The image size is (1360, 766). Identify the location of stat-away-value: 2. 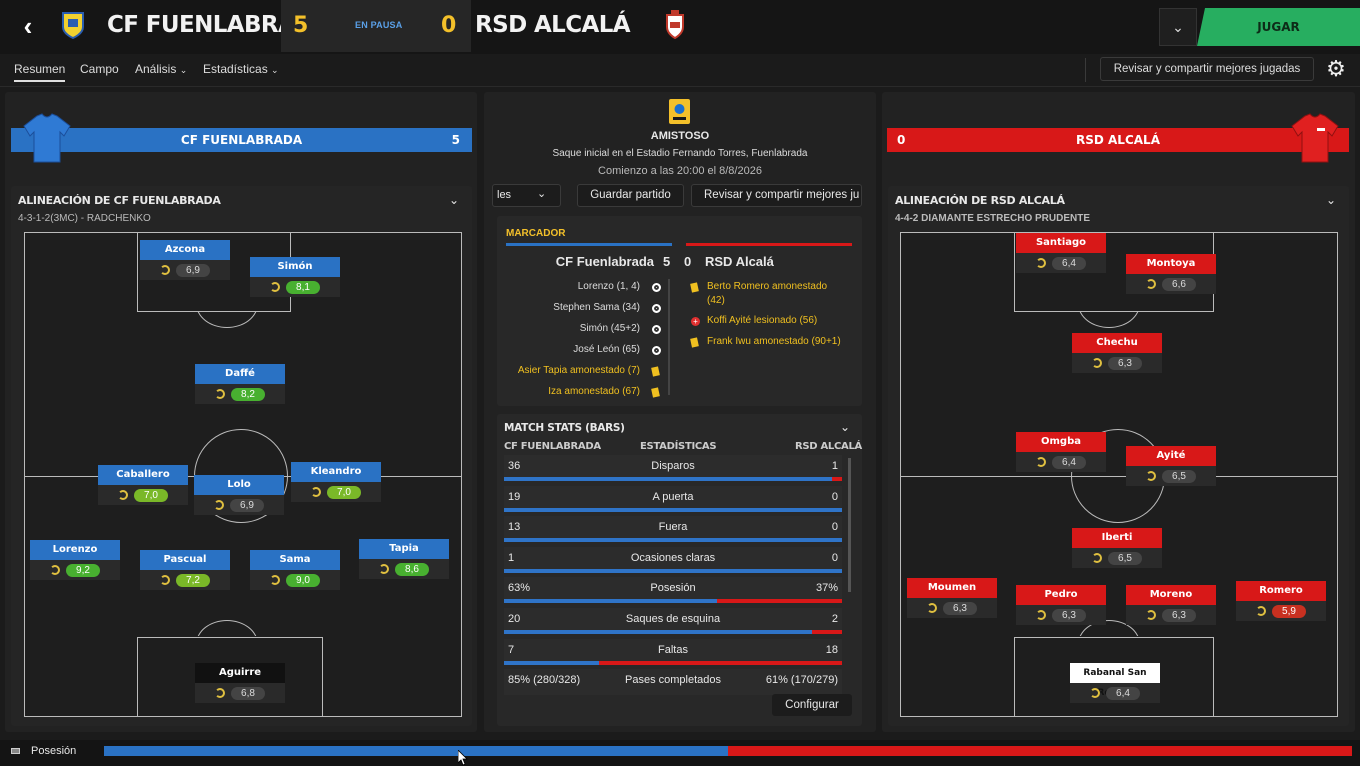
(834, 619).